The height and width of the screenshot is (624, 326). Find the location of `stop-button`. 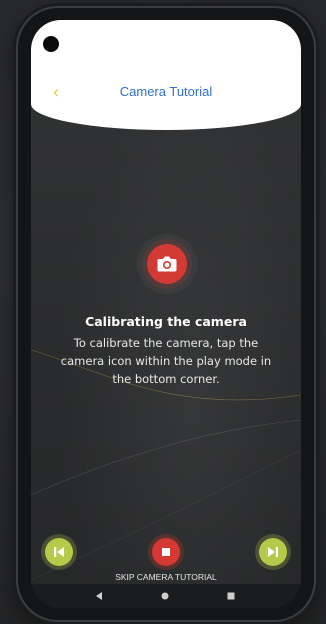

stop-button is located at coordinates (166, 552).